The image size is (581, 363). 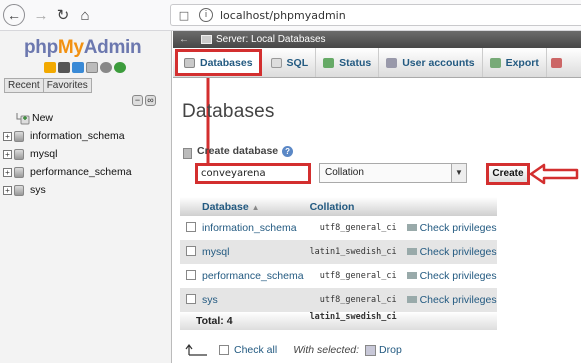 What do you see at coordinates (50, 67) in the screenshot?
I see `home-icon` at bounding box center [50, 67].